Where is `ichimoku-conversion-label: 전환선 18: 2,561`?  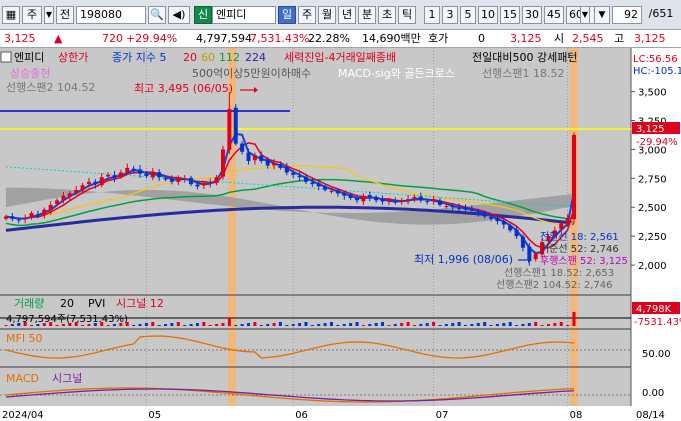
ichimoku-conversion-label: 전환선 18: 2,561 is located at coordinates (579, 237).